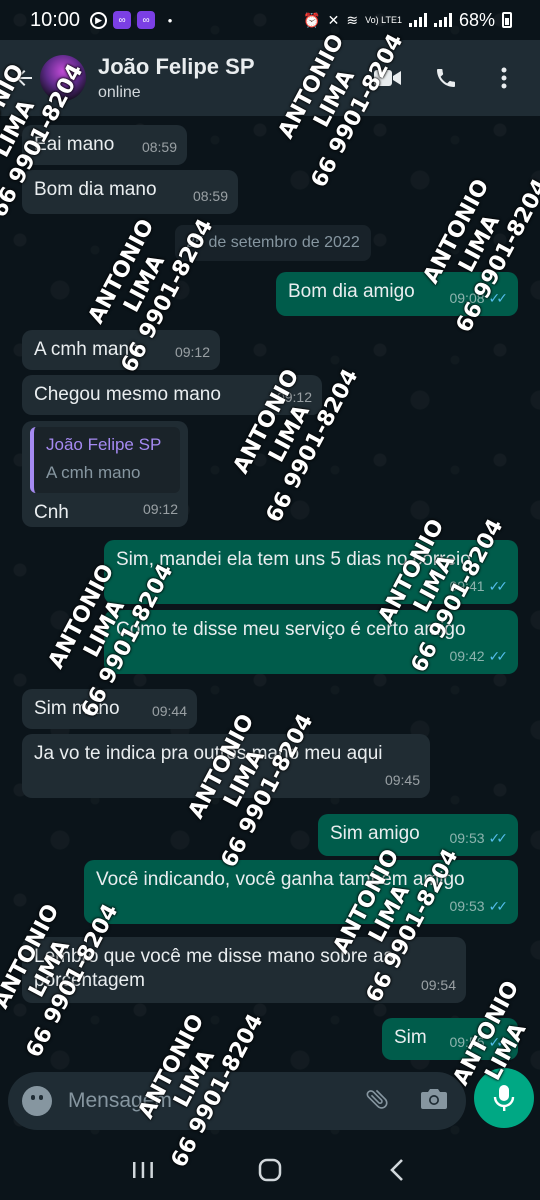 The image size is (540, 1200). I want to click on message-time: 09:42, so click(467, 656).